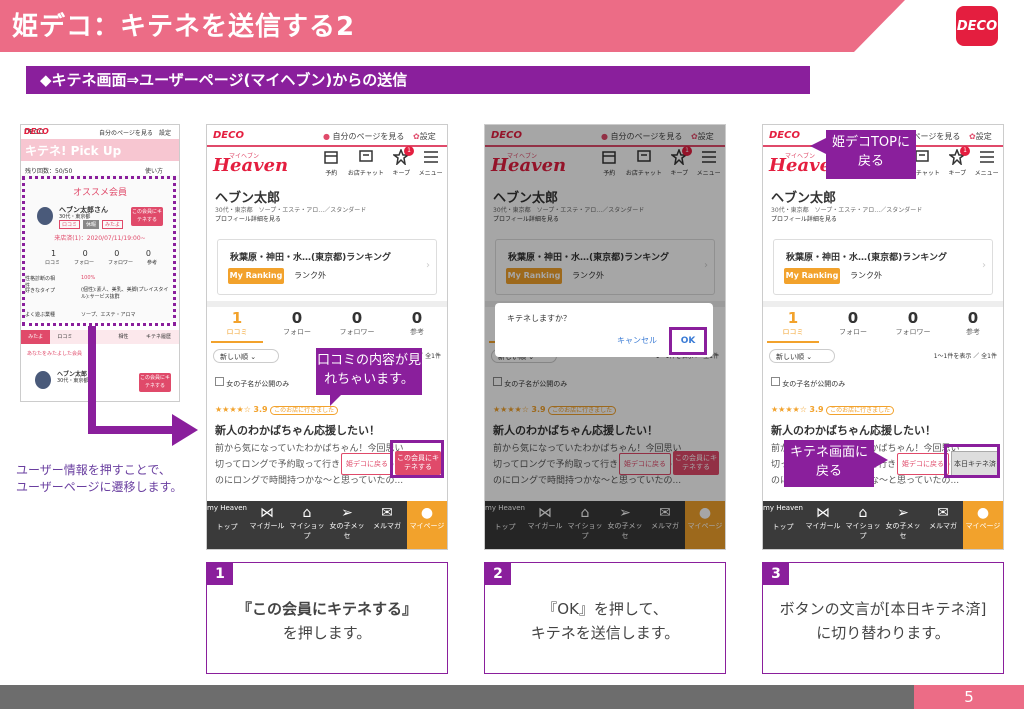  I want to click on thumb-mypage-link: 自分のページを見る, so click(126, 132).